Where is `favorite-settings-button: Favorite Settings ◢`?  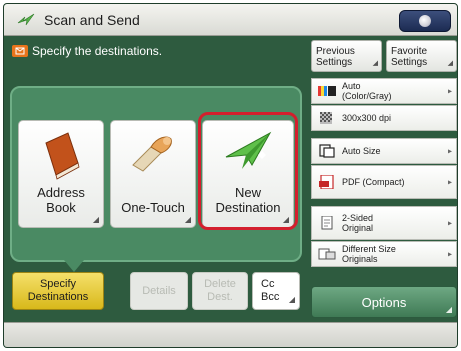
favorite-settings-button: Favorite Settings ◢ is located at coordinates (421, 56).